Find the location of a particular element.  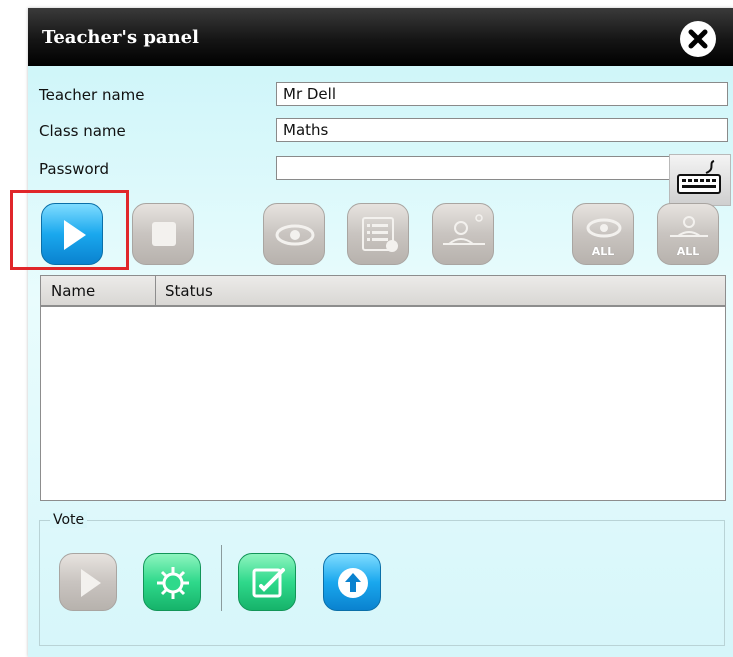

eye-icon is located at coordinates (295, 235).